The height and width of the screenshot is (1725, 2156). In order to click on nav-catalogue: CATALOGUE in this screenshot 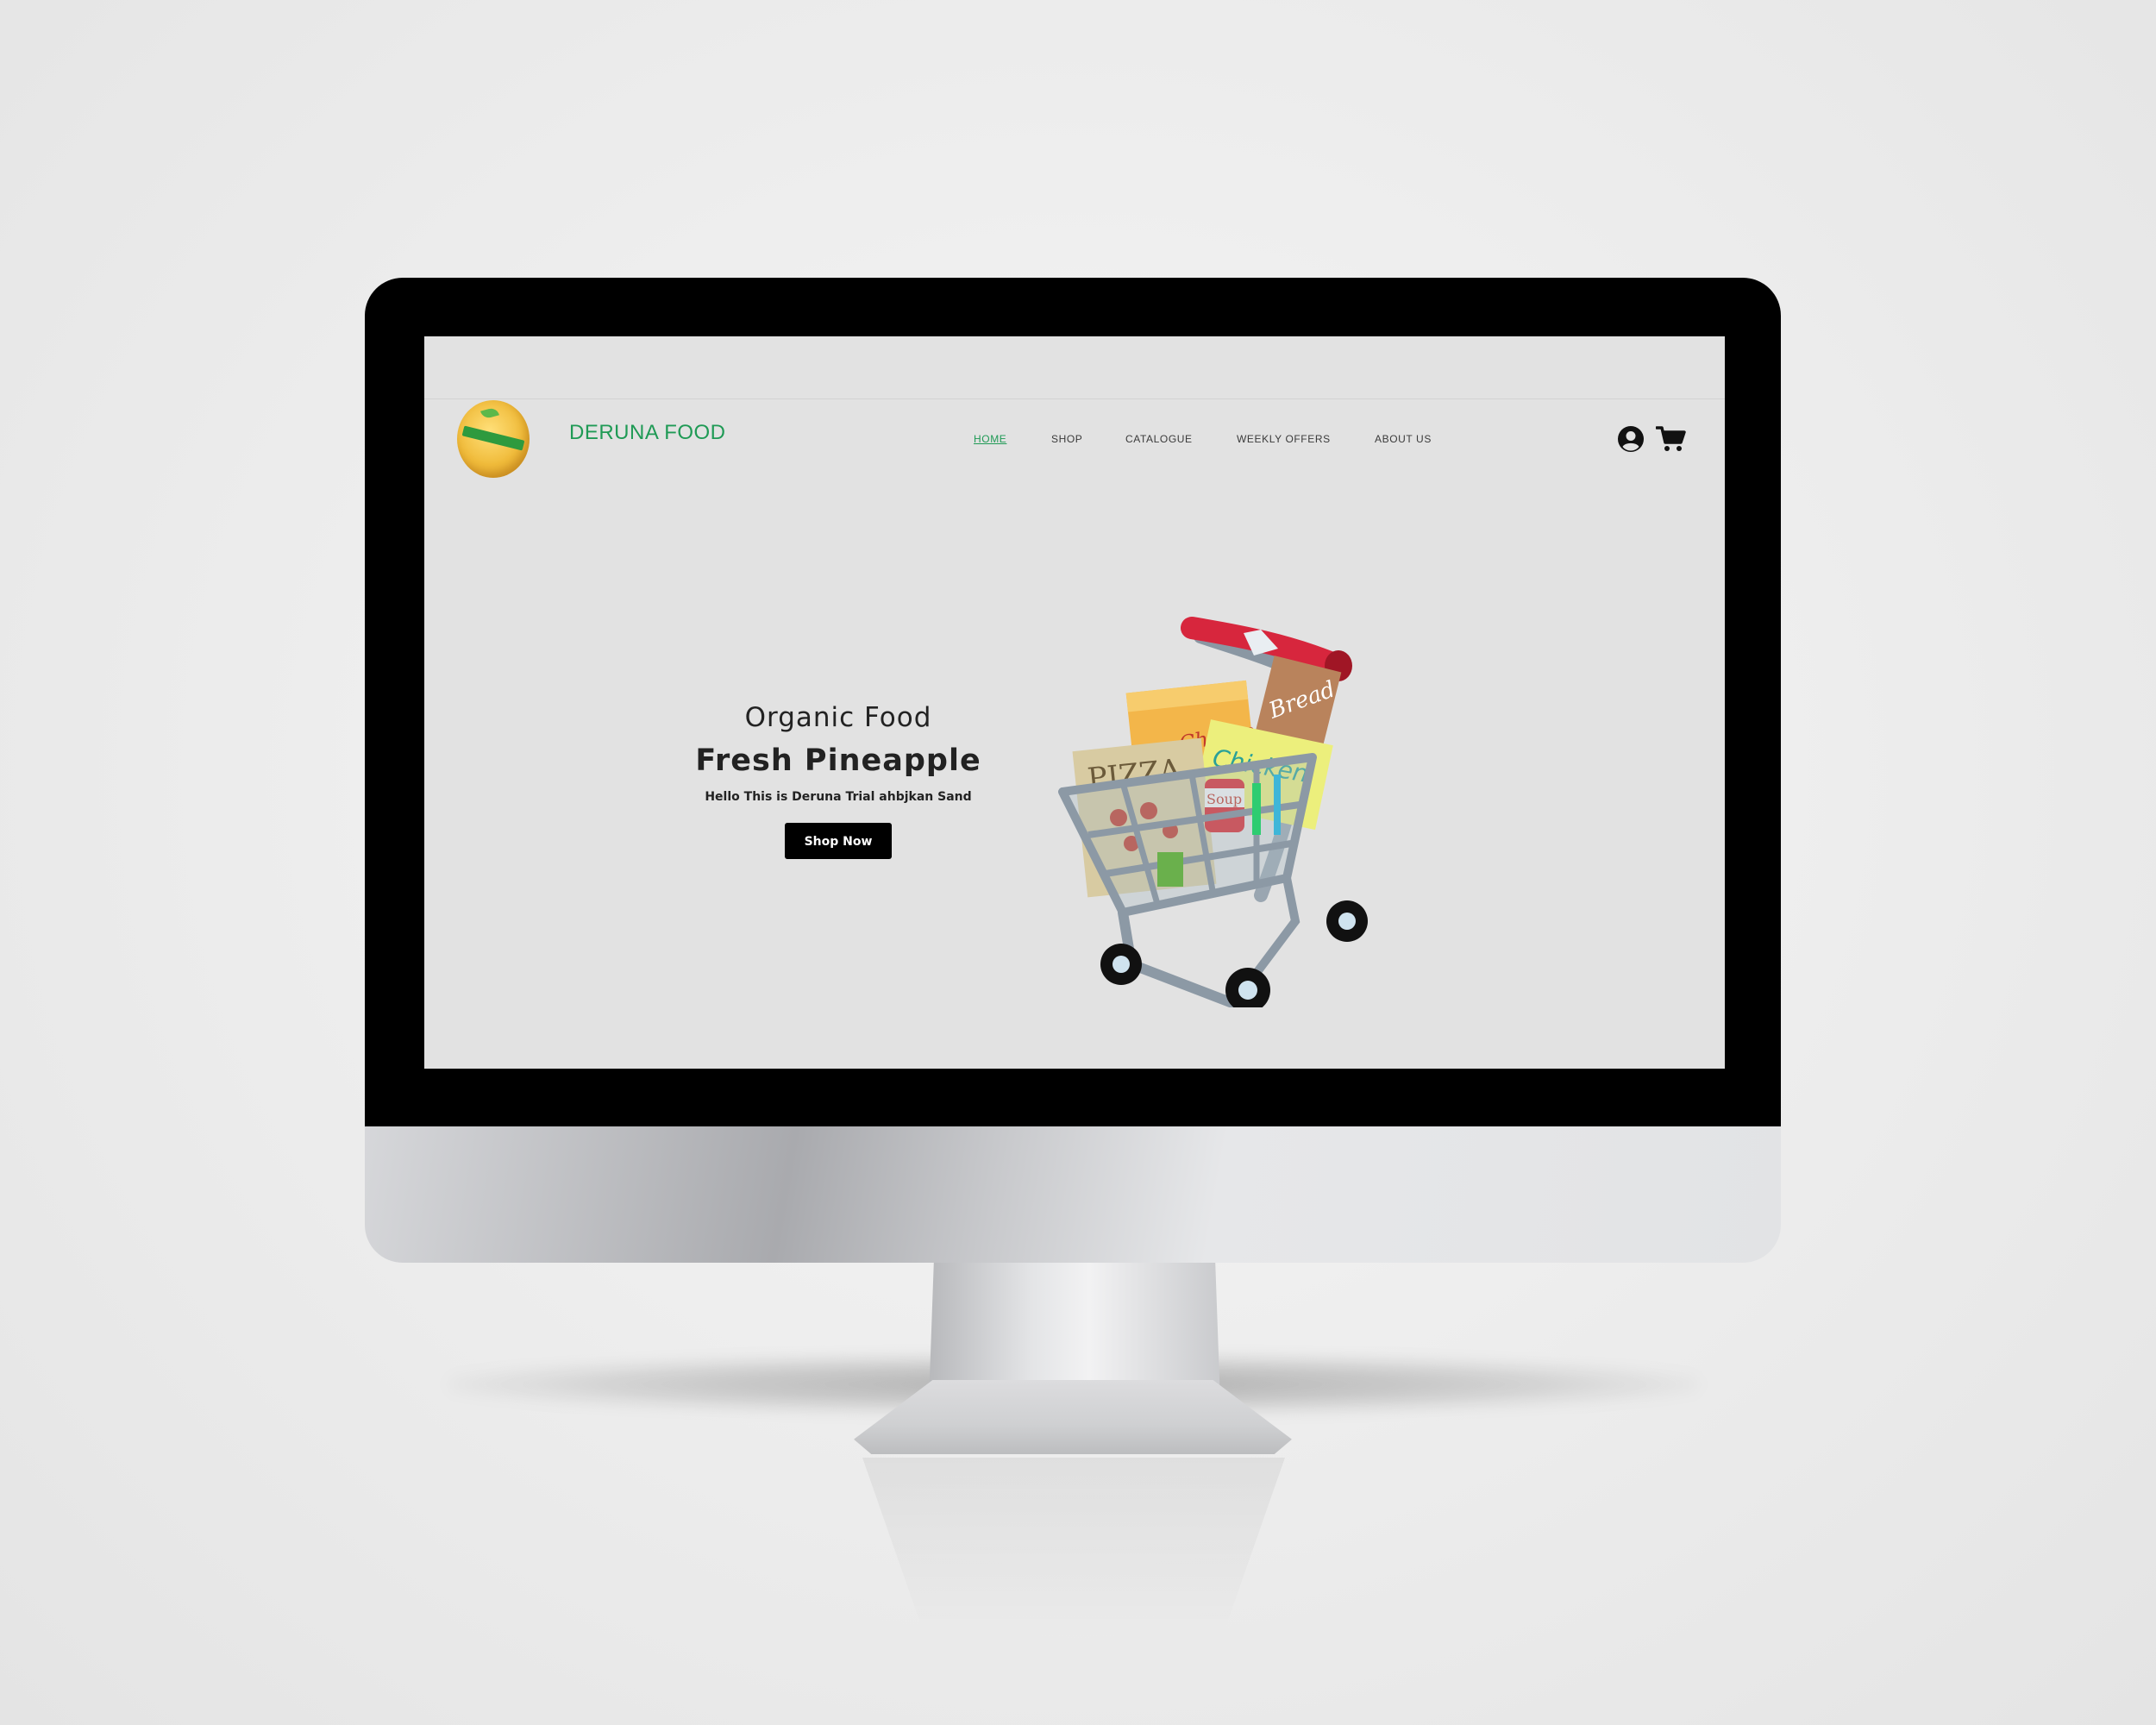, I will do `click(1159, 439)`.